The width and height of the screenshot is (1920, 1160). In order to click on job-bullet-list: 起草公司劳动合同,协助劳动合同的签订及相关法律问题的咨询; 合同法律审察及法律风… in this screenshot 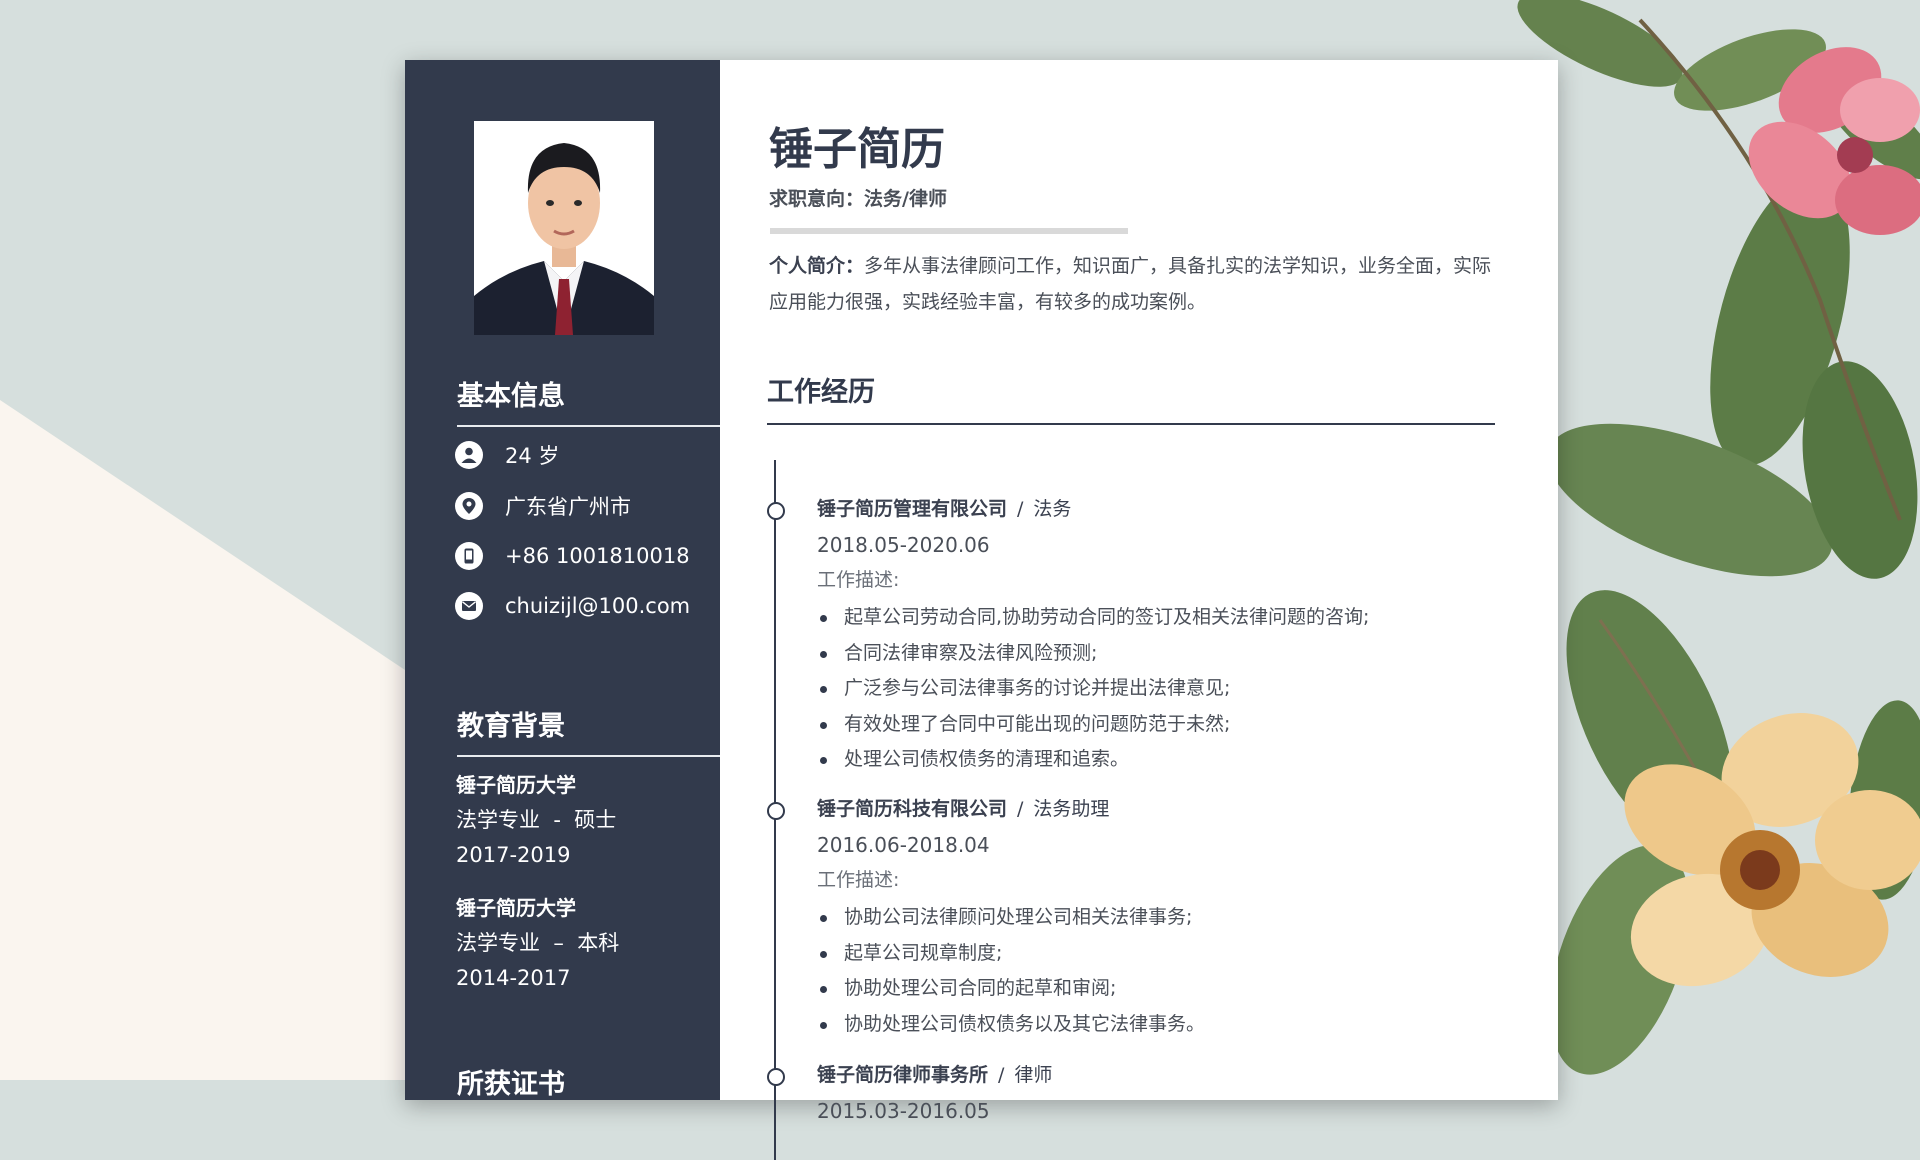, I will do `click(1093, 689)`.